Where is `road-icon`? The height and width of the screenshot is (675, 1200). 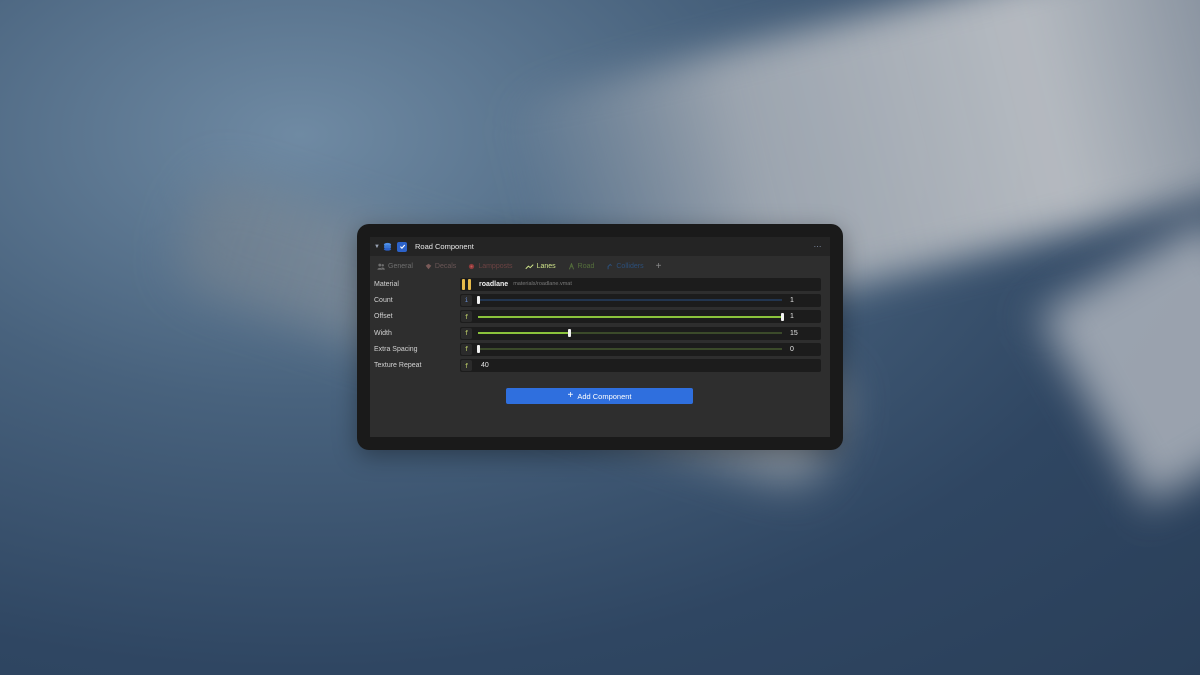 road-icon is located at coordinates (571, 265).